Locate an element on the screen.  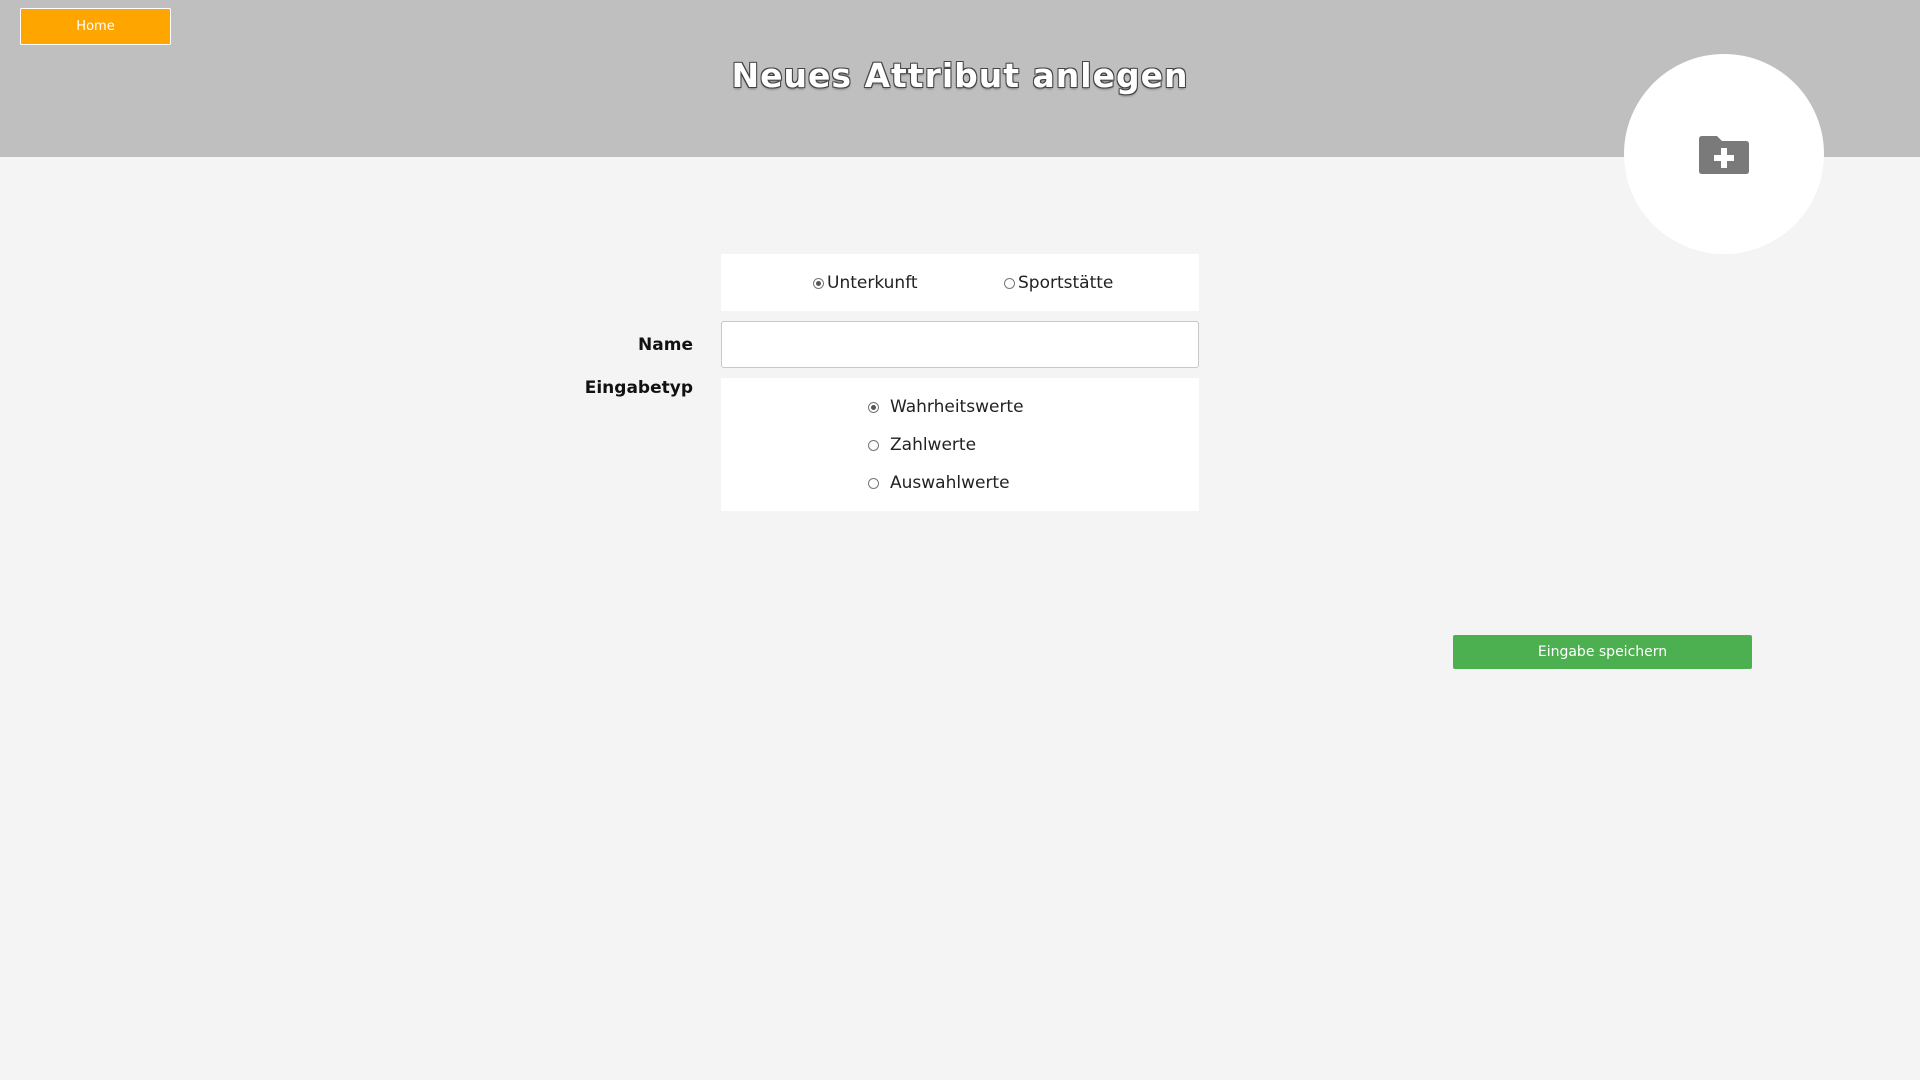
page-title: Neues Attribut anlegen is located at coordinates (960, 75).